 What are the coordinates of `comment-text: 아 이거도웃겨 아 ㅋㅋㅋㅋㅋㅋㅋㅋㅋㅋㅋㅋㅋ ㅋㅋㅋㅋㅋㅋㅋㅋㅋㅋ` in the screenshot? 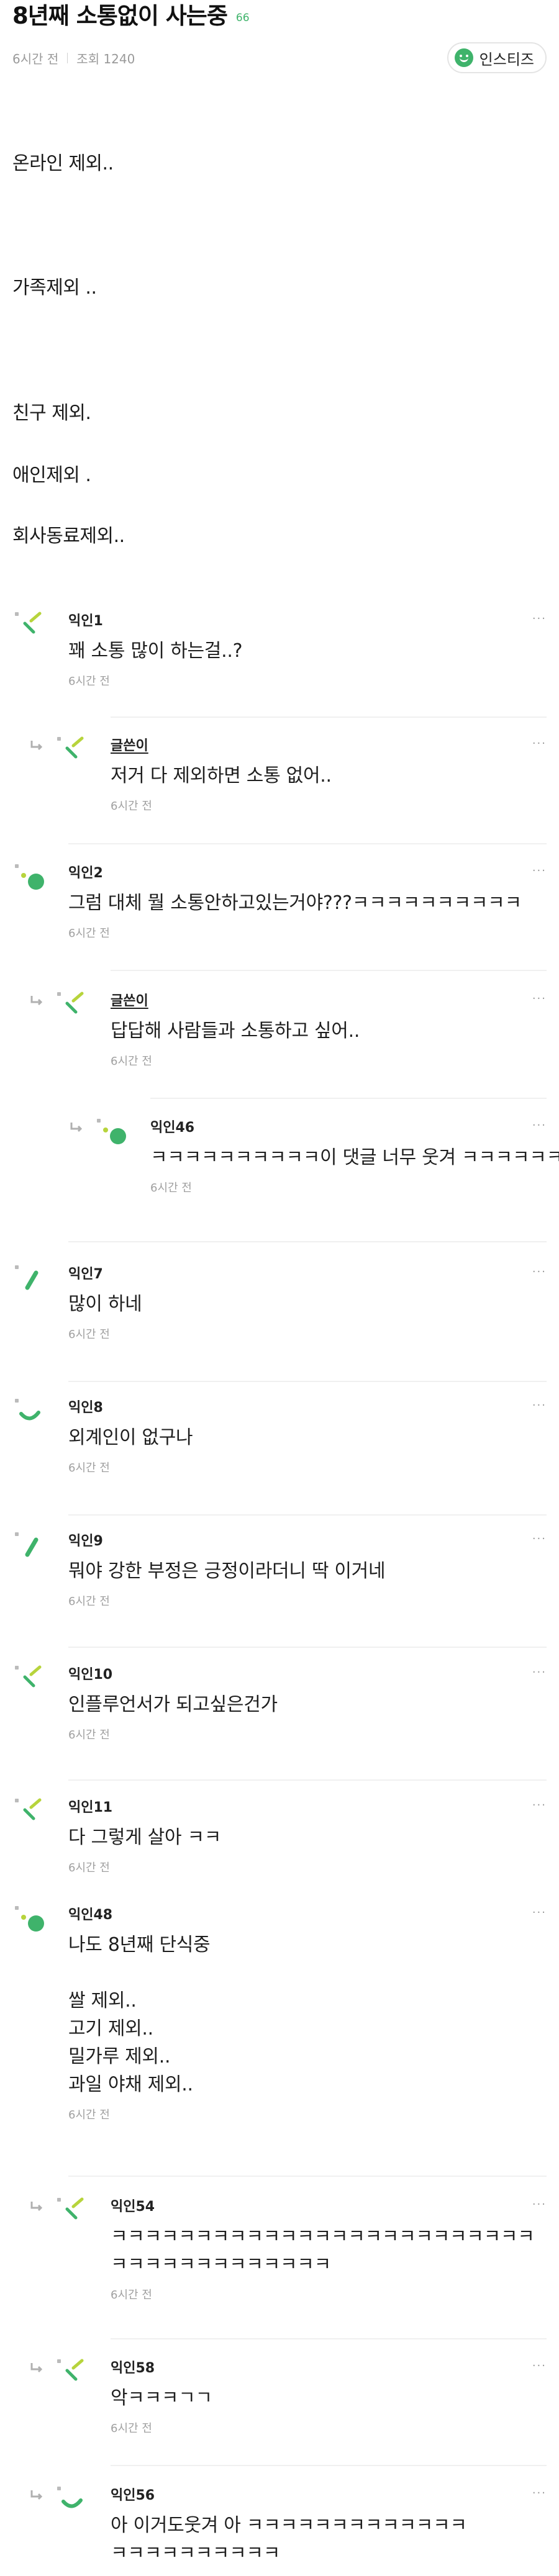 It's located at (335, 2539).